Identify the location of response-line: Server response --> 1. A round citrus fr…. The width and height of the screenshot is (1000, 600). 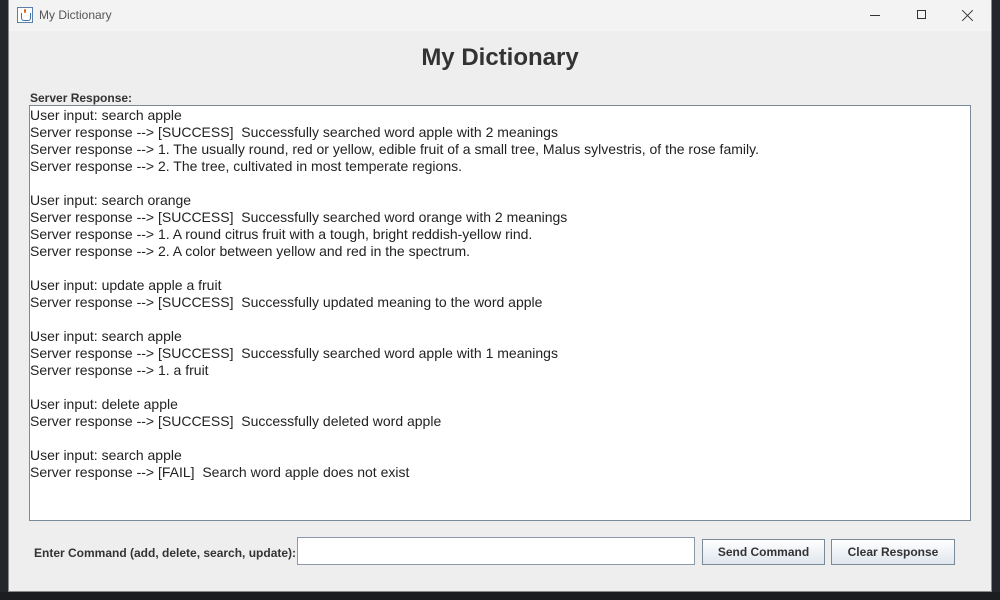
(281, 234).